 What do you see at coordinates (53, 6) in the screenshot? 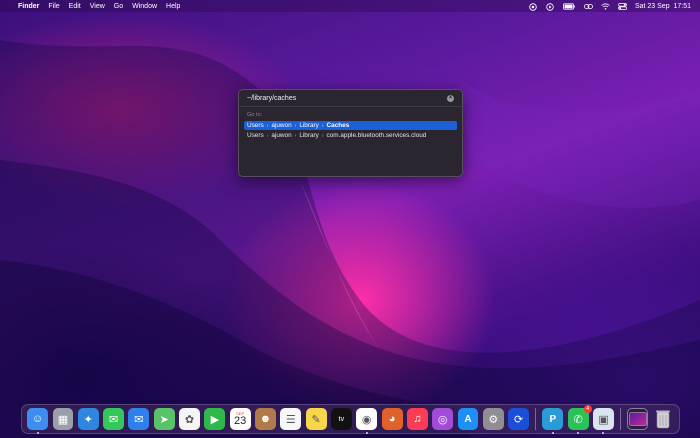
I see `menu-file: File` at bounding box center [53, 6].